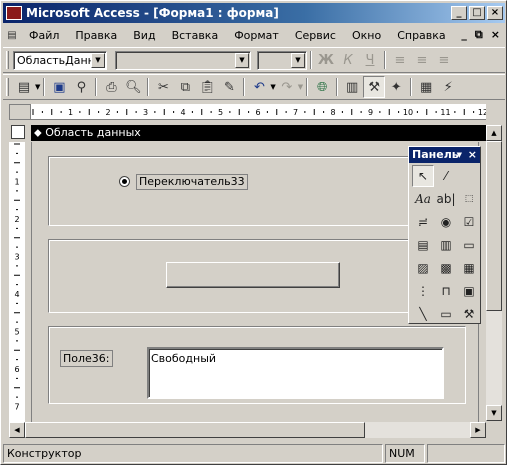 The height and width of the screenshot is (465, 507). What do you see at coordinates (374, 87) in the screenshot?
I see `toolbox-icon: ⚒` at bounding box center [374, 87].